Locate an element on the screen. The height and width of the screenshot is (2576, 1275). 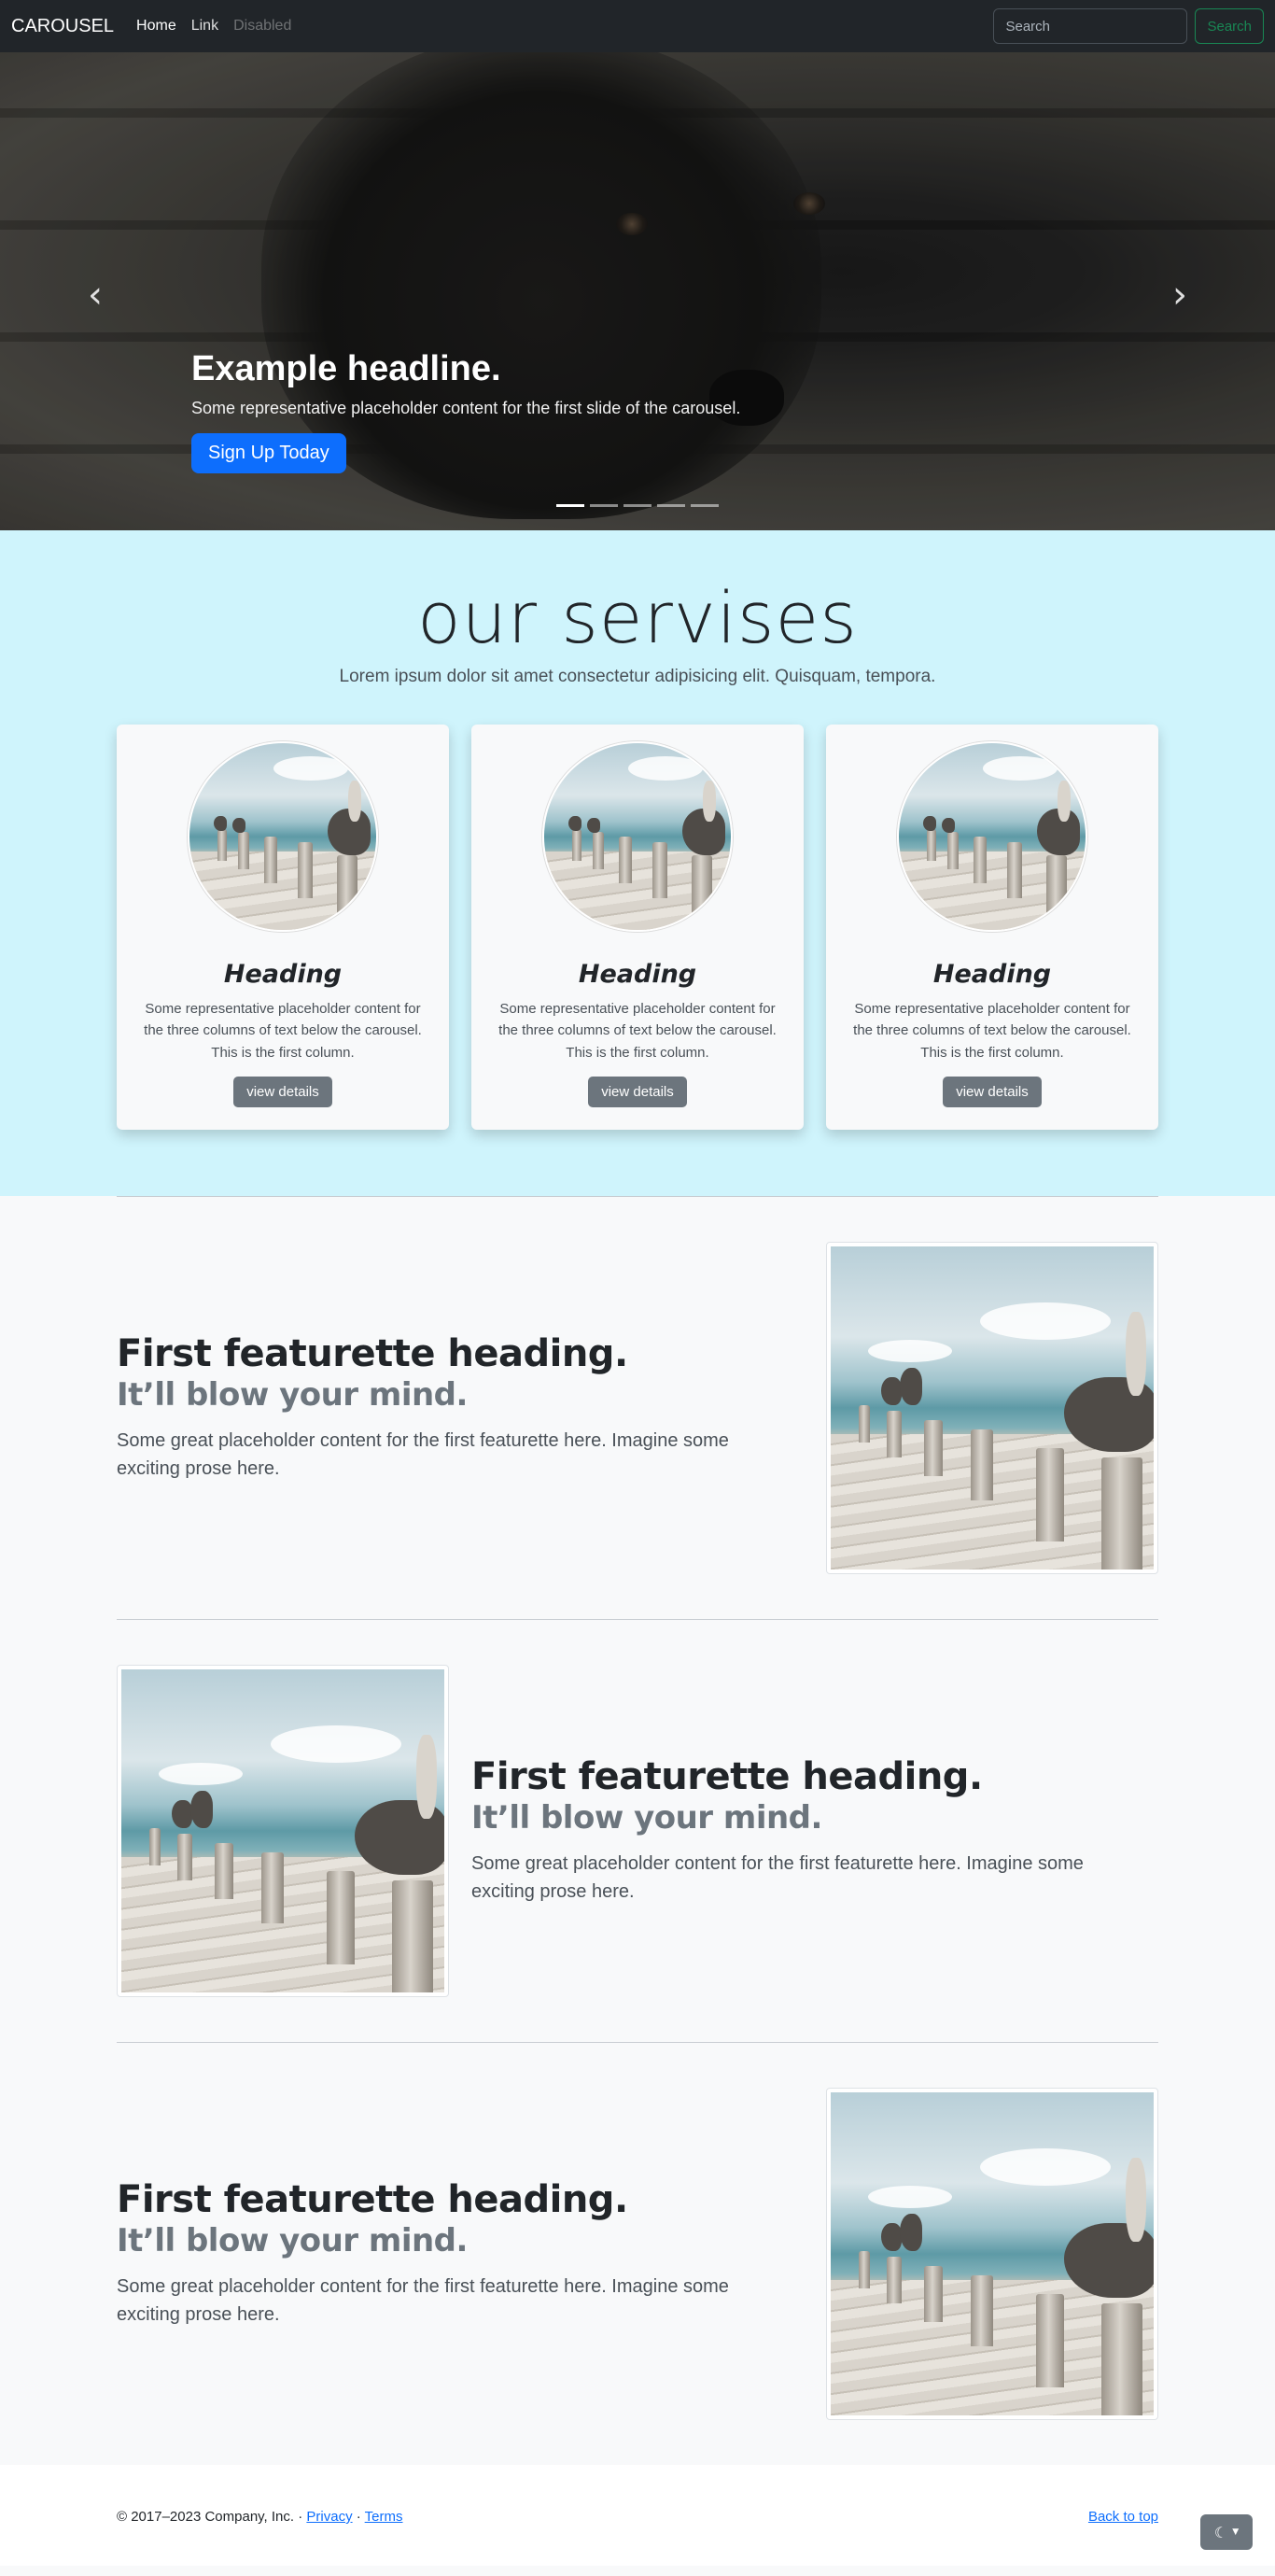
nav-link-home: Home is located at coordinates (156, 27).